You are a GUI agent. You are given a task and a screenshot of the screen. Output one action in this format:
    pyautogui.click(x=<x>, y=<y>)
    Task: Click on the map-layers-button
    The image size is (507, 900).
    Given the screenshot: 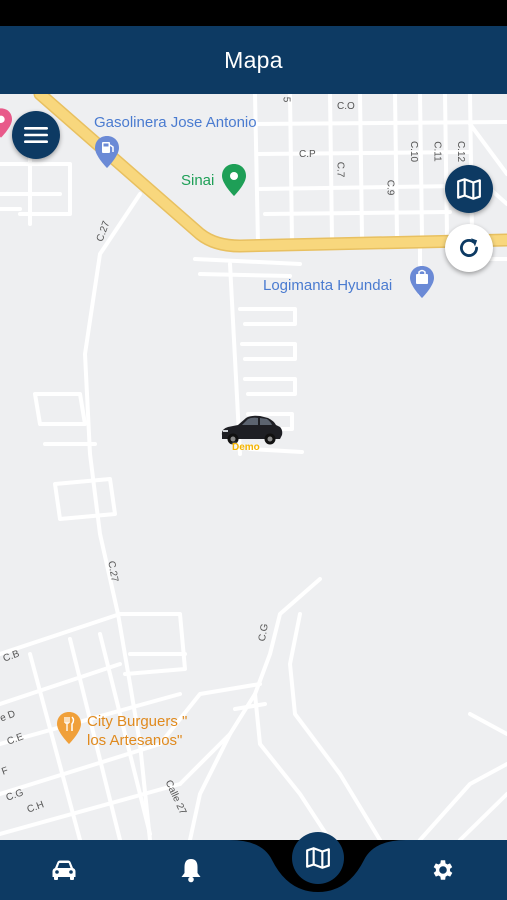 What is the action you would take?
    pyautogui.click(x=469, y=189)
    